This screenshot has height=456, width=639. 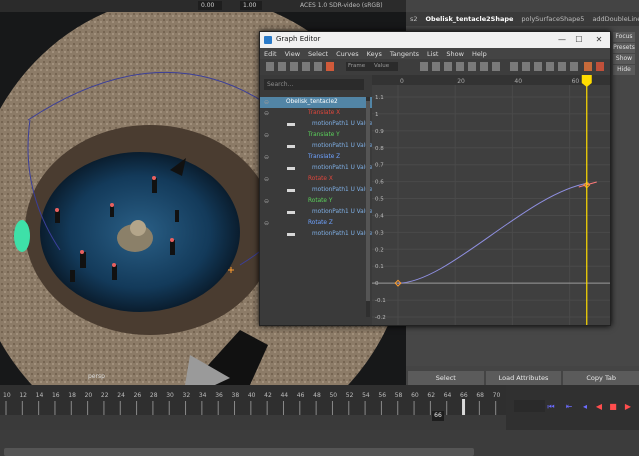 I want to click on value-field: Value, so click(x=385, y=66).